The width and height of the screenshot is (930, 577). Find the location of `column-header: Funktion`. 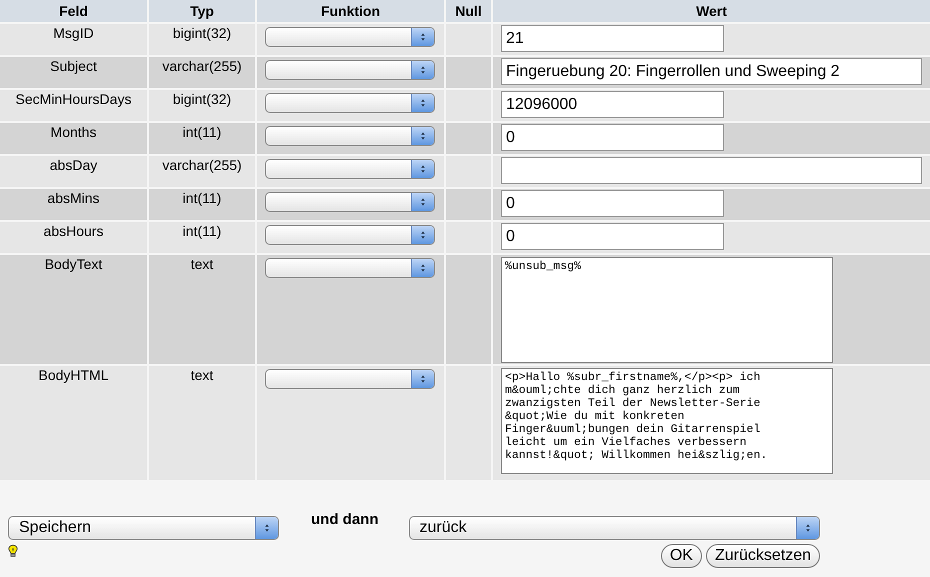

column-header: Funktion is located at coordinates (350, 11).